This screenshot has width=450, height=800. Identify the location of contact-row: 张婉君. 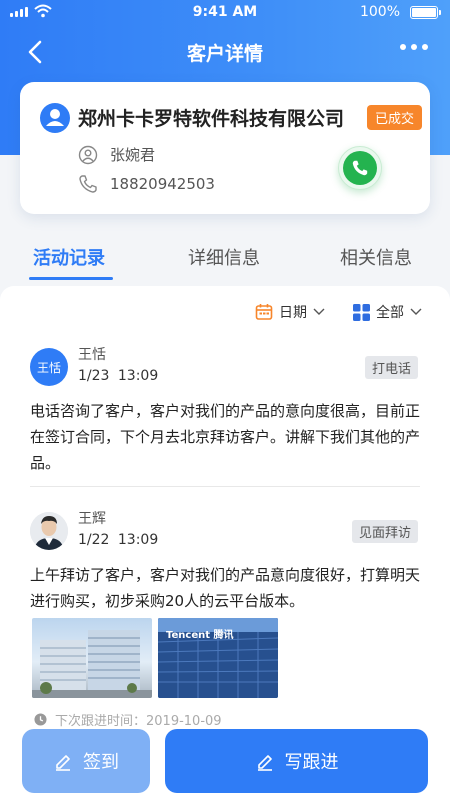
(116, 154).